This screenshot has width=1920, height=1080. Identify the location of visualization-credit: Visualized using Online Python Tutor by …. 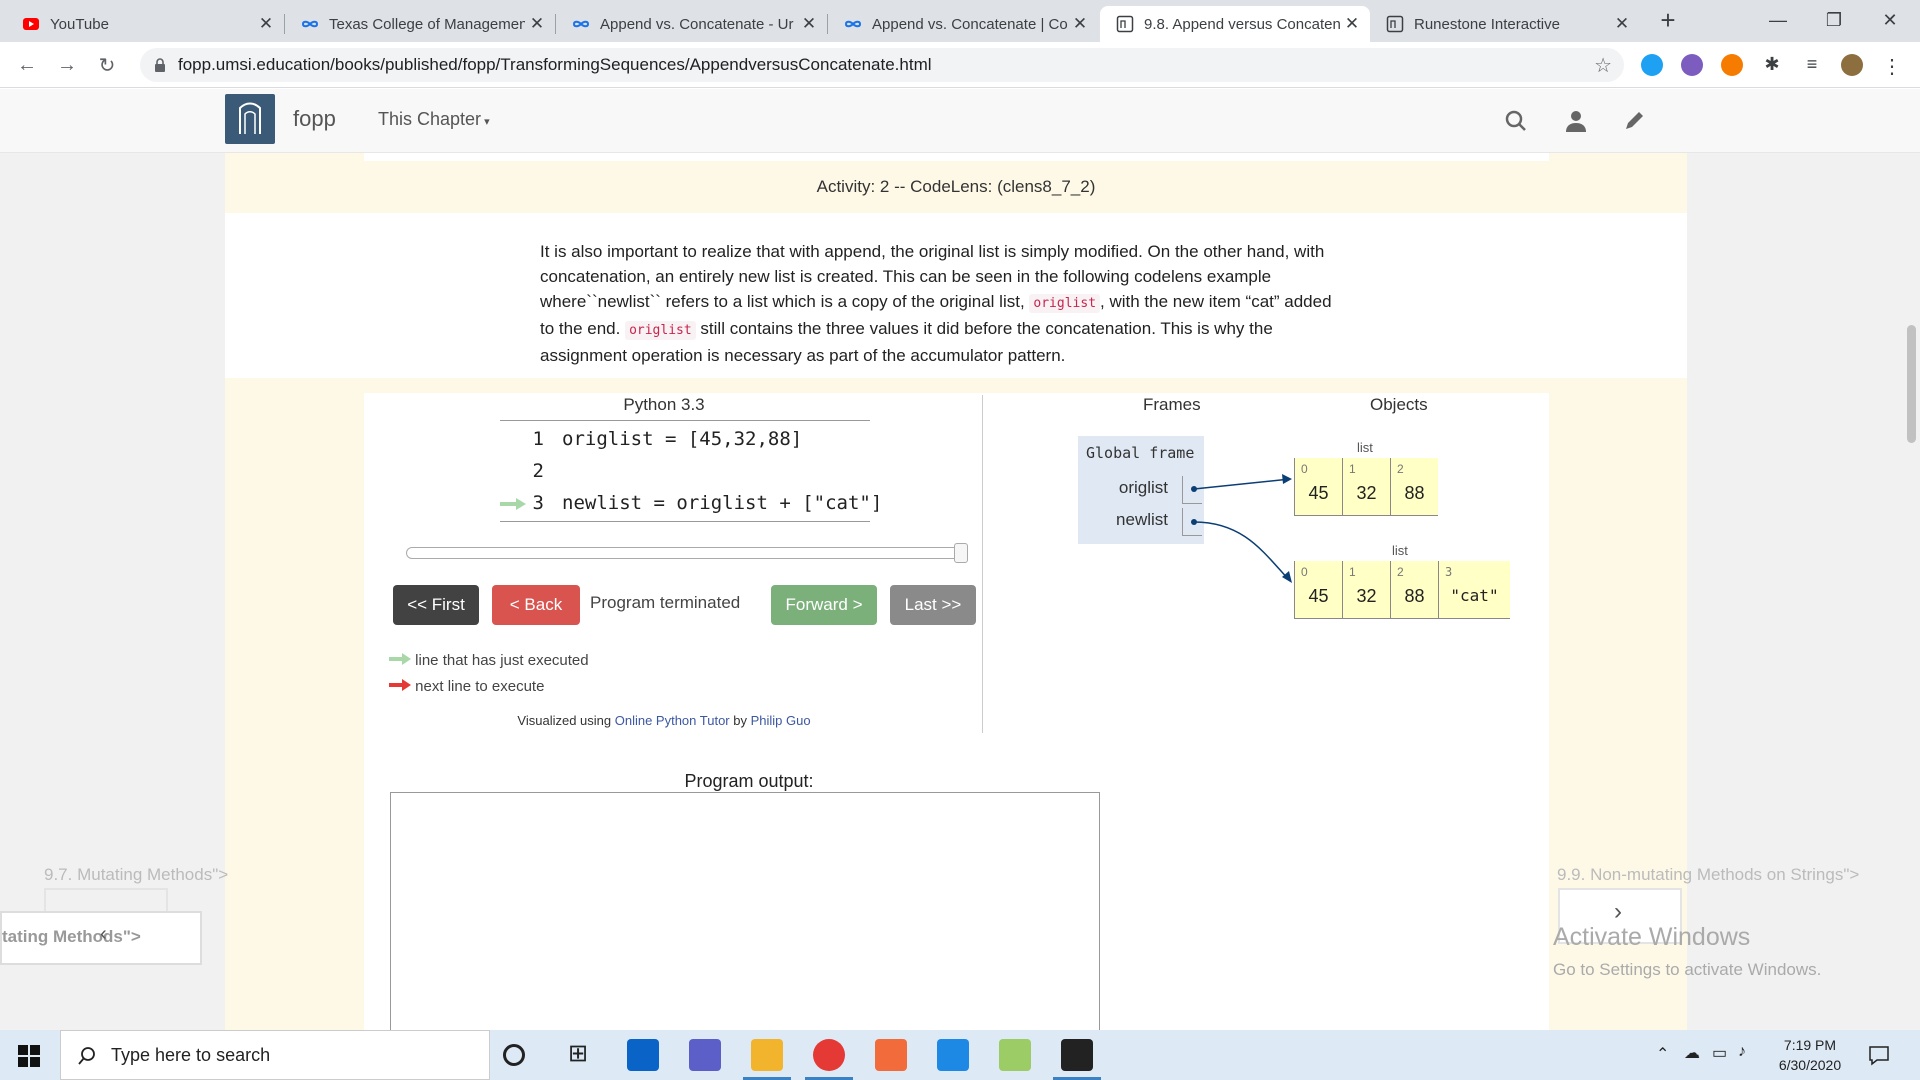
(664, 720).